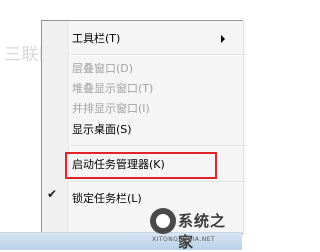 This screenshot has width=320, height=252. I want to click on menu-item-side-by-side-windows: 并排显示窗口(I), so click(157, 109).